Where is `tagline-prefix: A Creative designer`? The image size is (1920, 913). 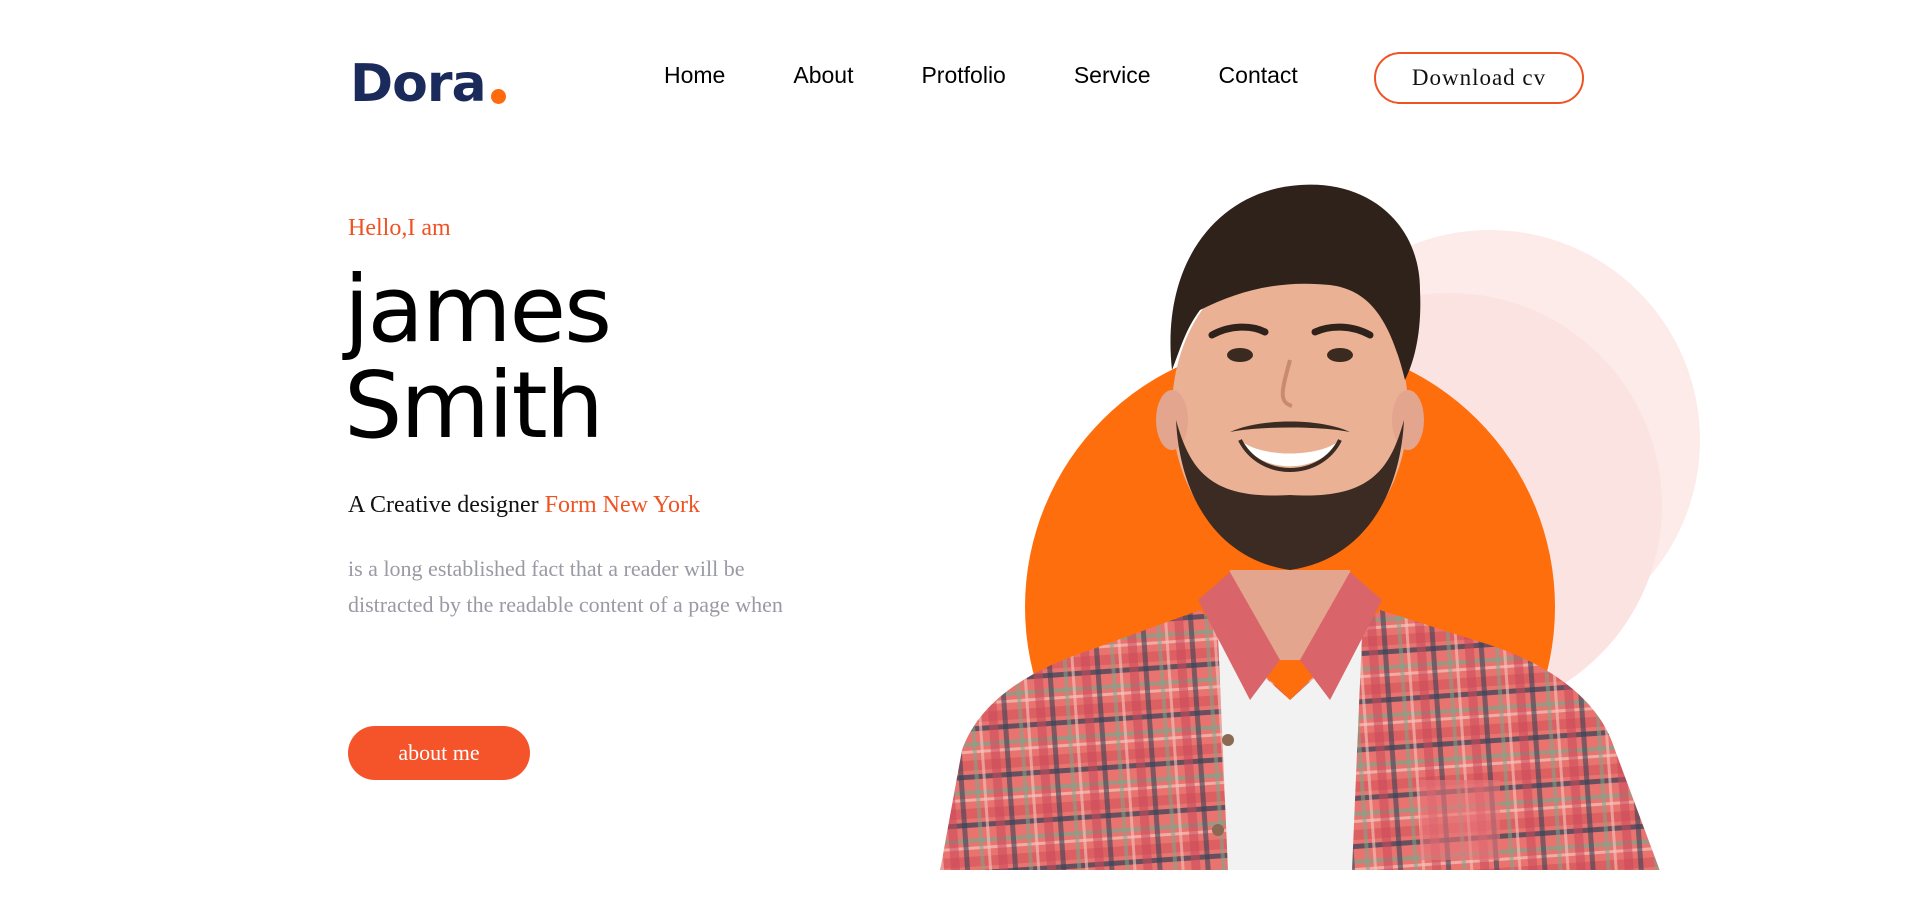 tagline-prefix: A Creative designer is located at coordinates (443, 505).